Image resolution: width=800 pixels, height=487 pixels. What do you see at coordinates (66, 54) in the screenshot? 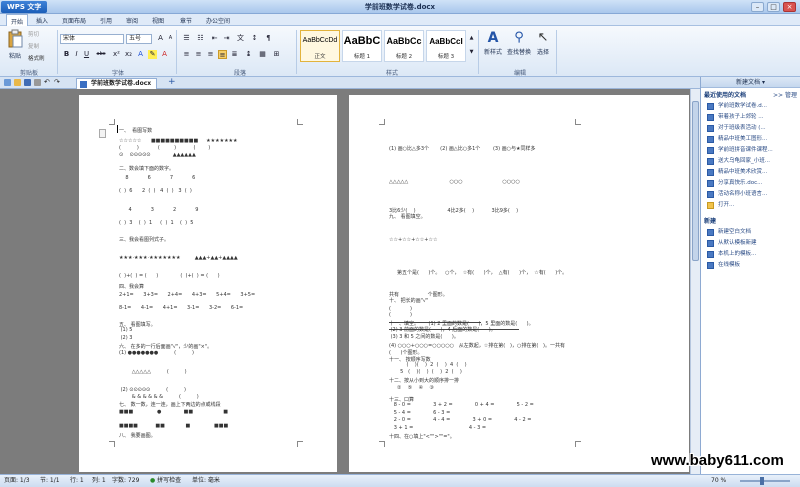
I see `bold-button: B` at bounding box center [66, 54].